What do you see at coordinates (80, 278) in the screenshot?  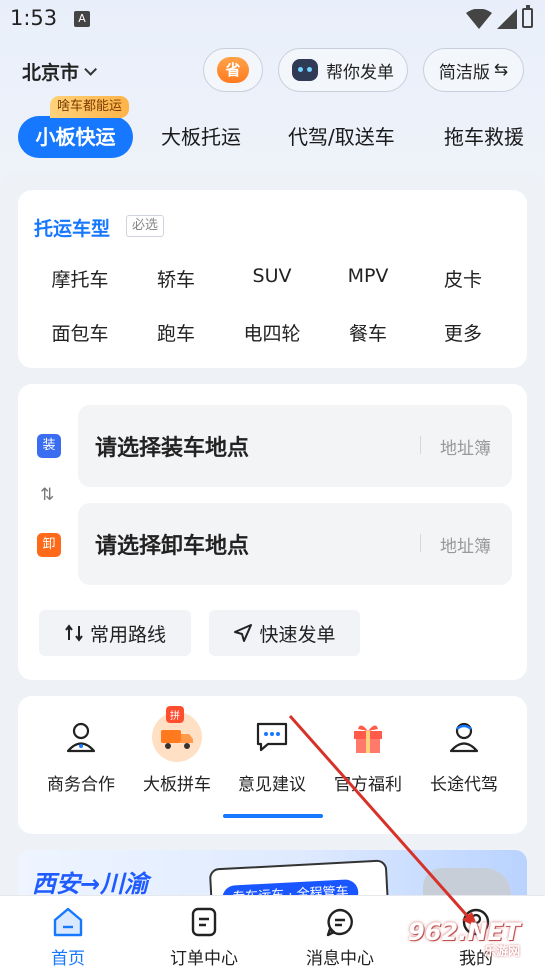 I see `vehicle-type-option: 摩托车` at bounding box center [80, 278].